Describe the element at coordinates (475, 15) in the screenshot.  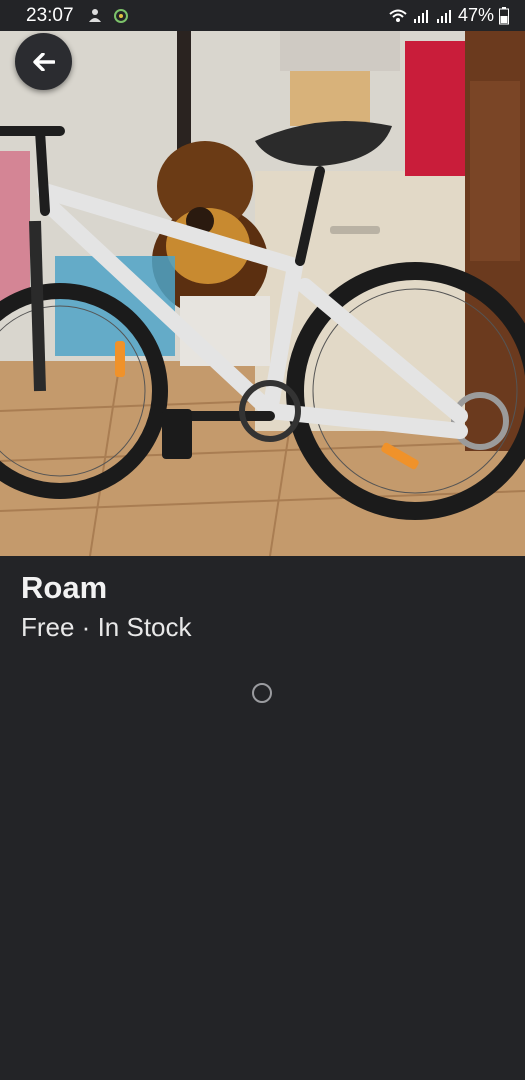
I see `battery-percent: 47%` at that location.